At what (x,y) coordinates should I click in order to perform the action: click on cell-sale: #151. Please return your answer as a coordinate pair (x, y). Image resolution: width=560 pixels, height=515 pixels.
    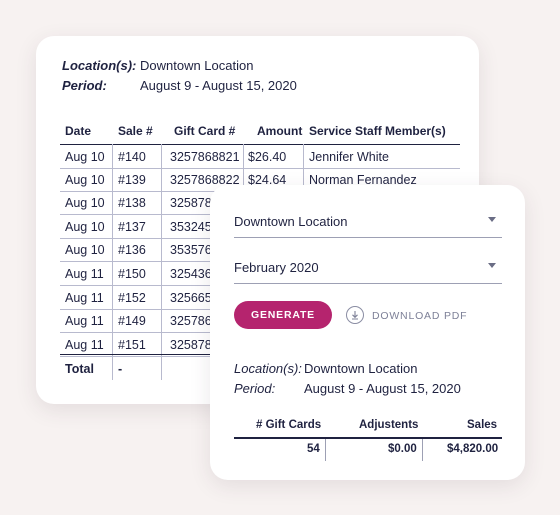
    Looking at the image, I should click on (132, 344).